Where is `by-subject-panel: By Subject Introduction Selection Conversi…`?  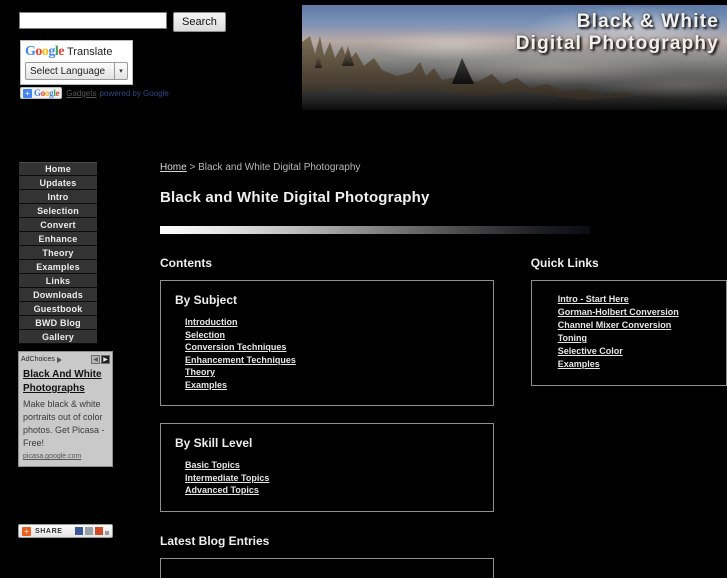
by-subject-panel: By Subject Introduction Selection Conversi… is located at coordinates (327, 343).